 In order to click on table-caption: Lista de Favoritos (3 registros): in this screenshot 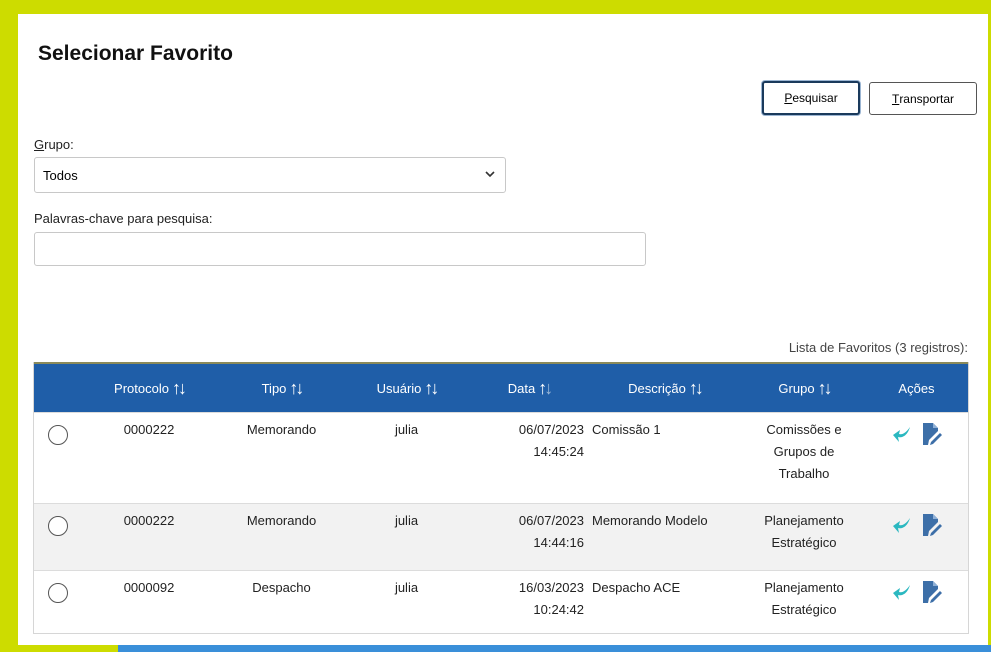, I will do `click(878, 347)`.